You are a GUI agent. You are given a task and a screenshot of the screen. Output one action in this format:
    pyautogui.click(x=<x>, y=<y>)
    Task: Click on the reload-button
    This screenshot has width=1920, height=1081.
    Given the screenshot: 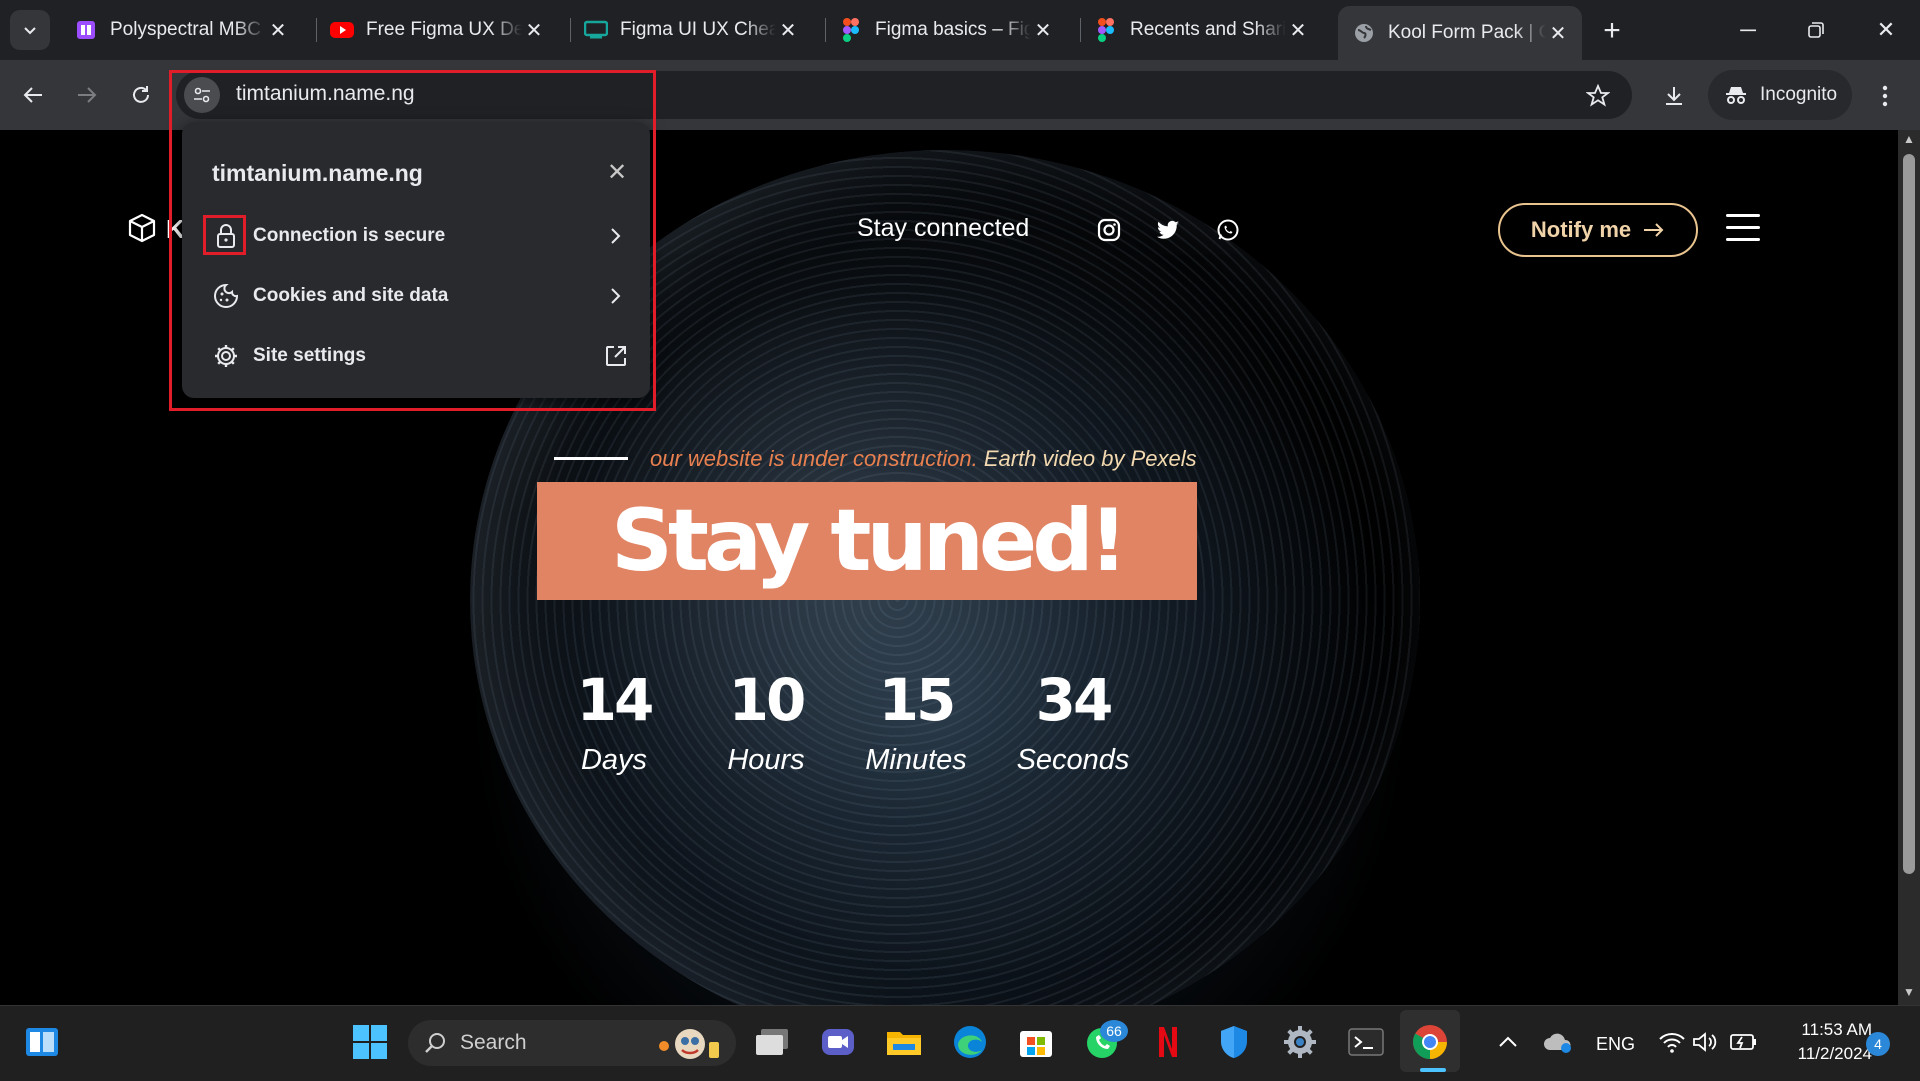 What is the action you would take?
    pyautogui.click(x=141, y=95)
    